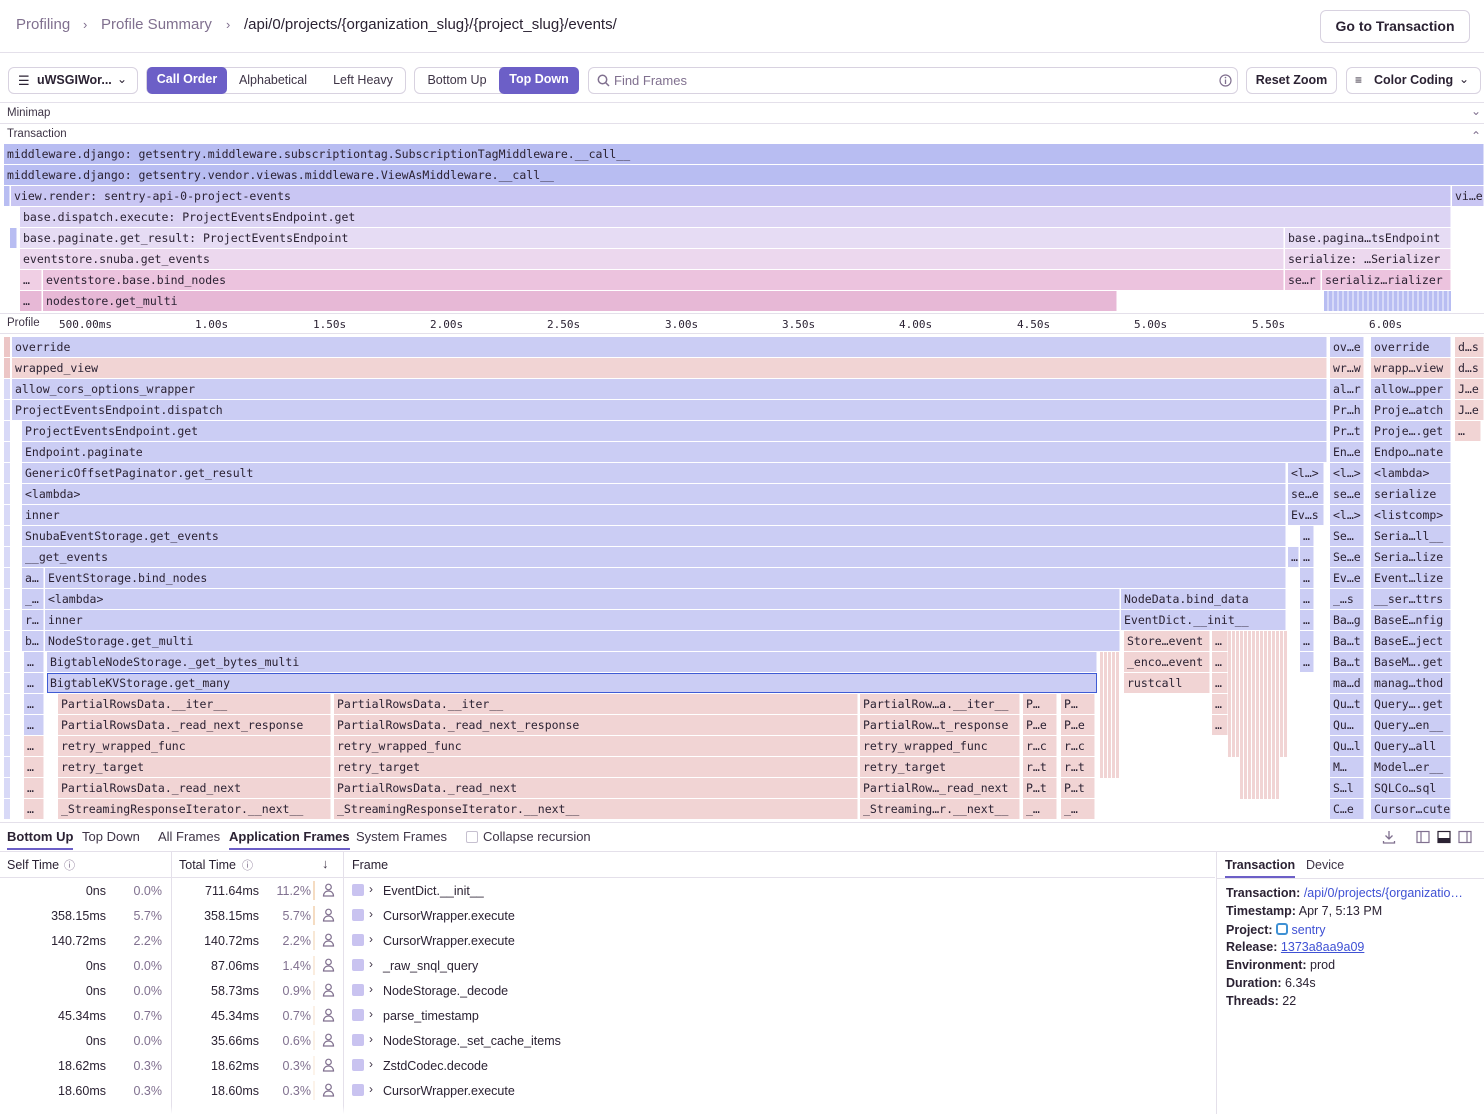 The image size is (1484, 1114). What do you see at coordinates (1347, 368) in the screenshot?
I see `flame-frame: wr…w` at bounding box center [1347, 368].